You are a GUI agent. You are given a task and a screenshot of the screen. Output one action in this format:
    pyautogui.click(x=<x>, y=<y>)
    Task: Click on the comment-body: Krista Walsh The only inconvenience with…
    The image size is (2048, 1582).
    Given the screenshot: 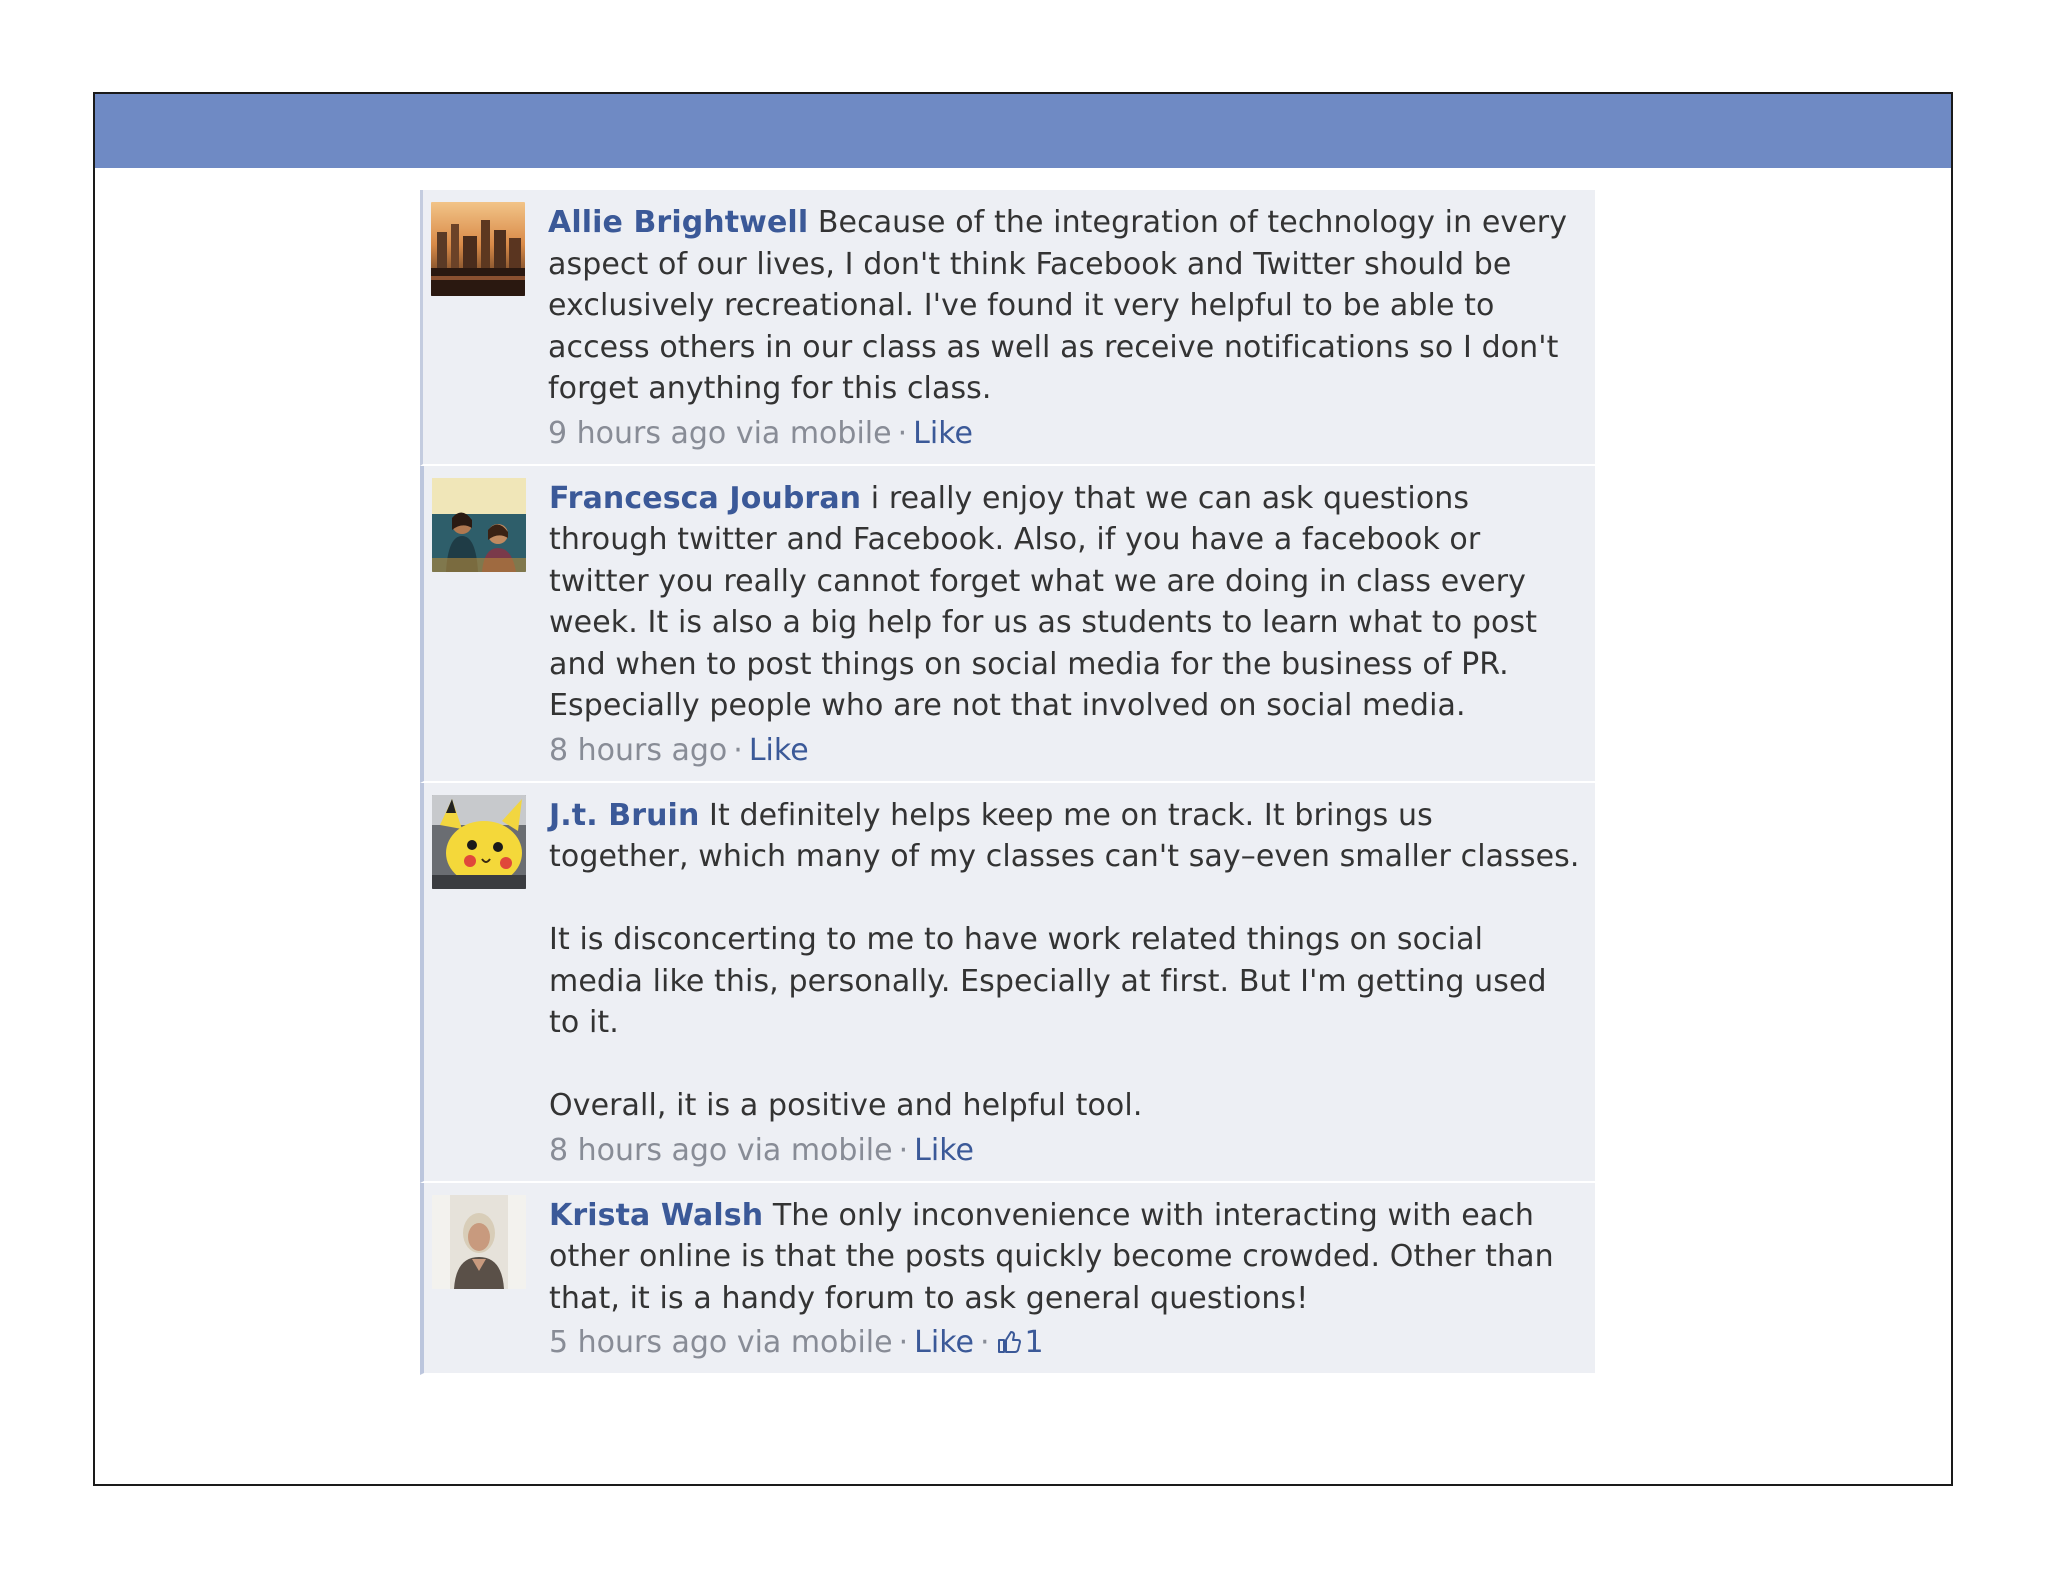 What is the action you would take?
    pyautogui.click(x=1065, y=1257)
    